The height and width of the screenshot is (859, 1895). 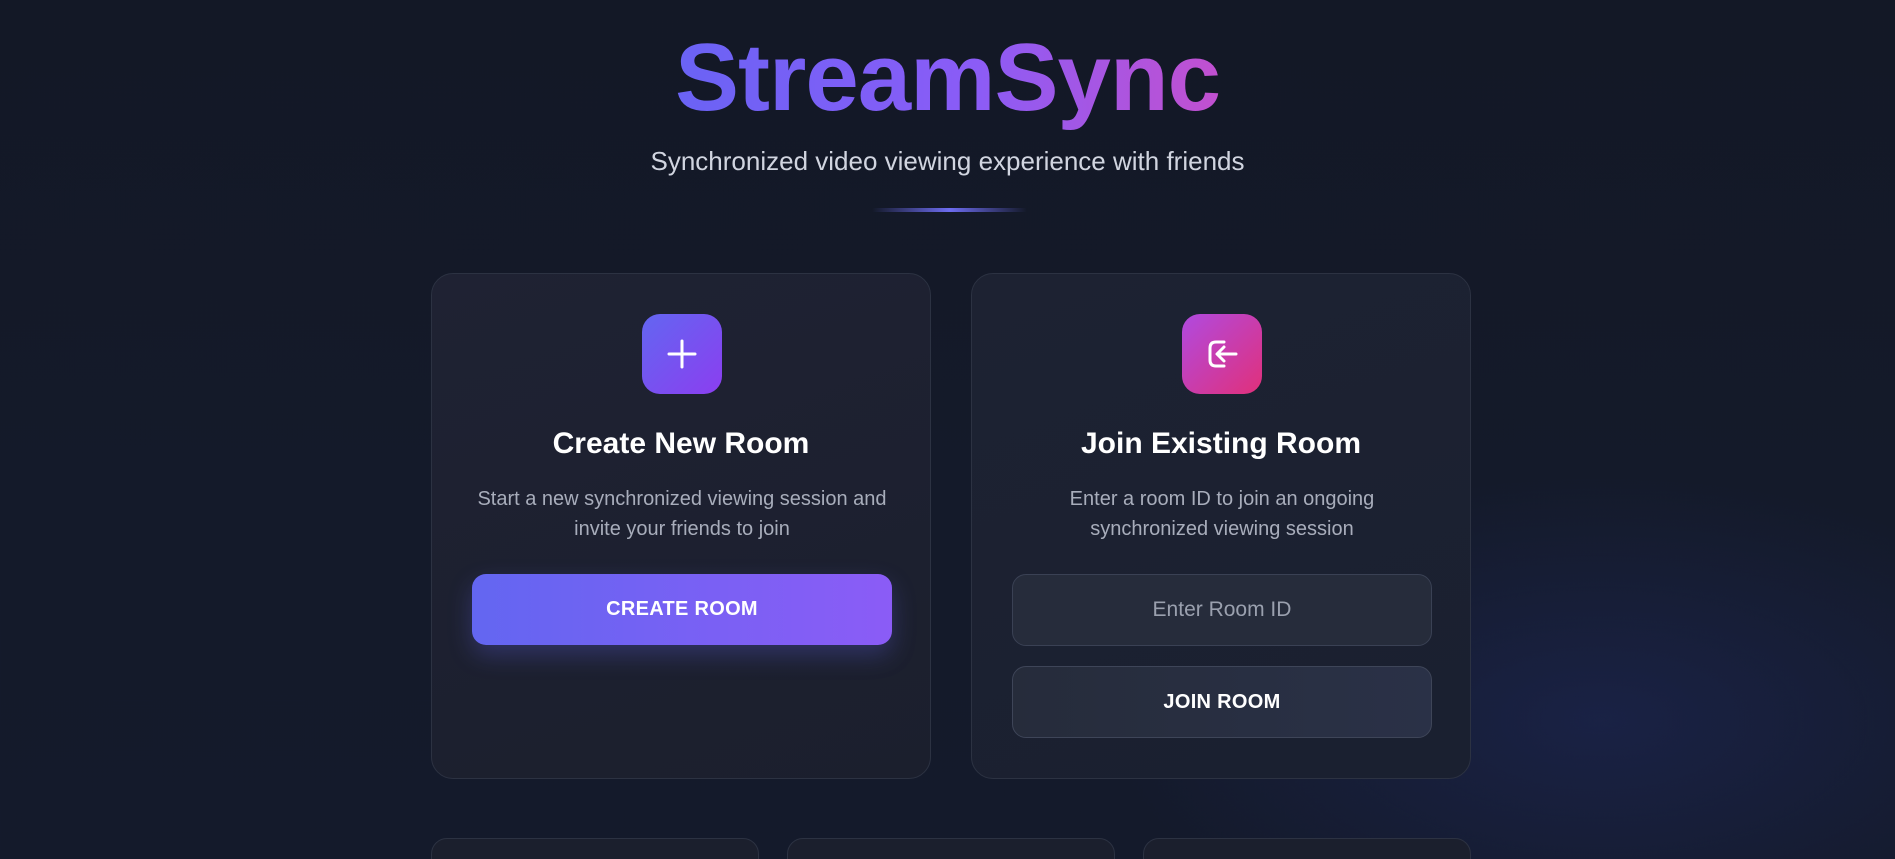 What do you see at coordinates (682, 354) in the screenshot?
I see `plus-icon` at bounding box center [682, 354].